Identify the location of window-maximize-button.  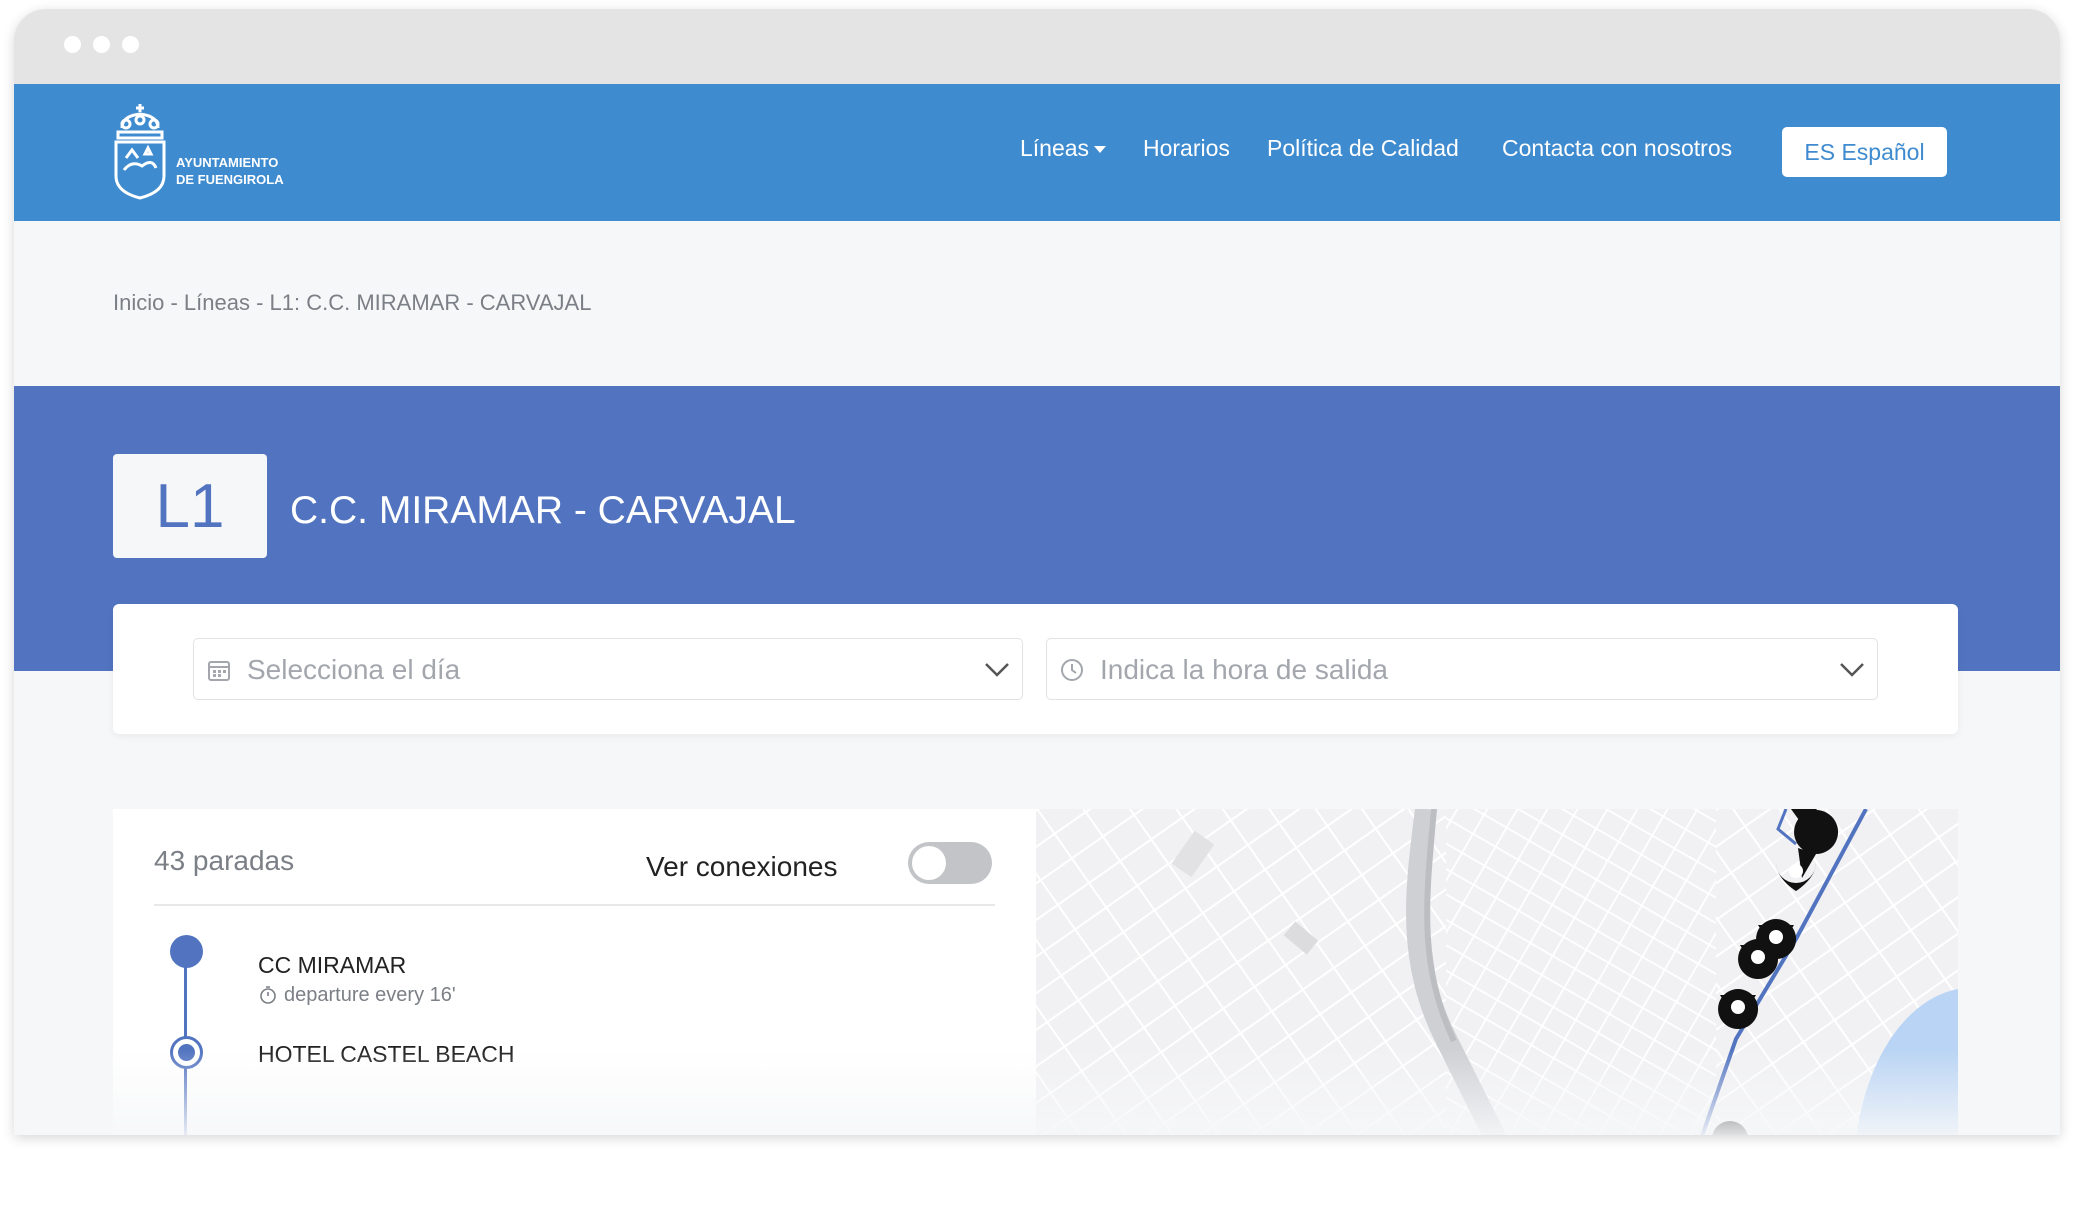
(130, 44).